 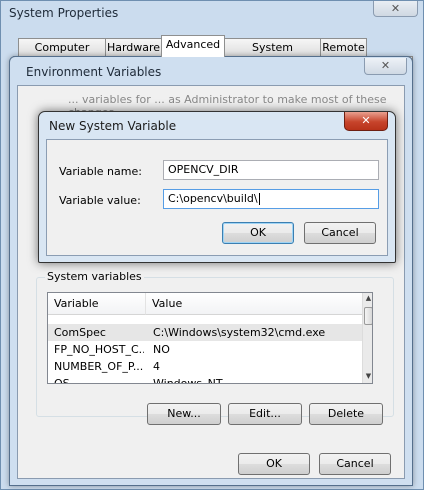 I want to click on variable-name-input: OPENCV_DIR, so click(x=271, y=170).